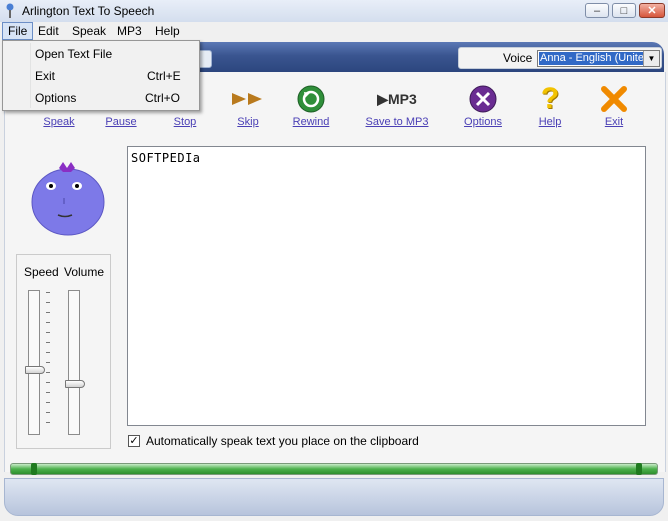  What do you see at coordinates (10, 10) in the screenshot?
I see `app-icon` at bounding box center [10, 10].